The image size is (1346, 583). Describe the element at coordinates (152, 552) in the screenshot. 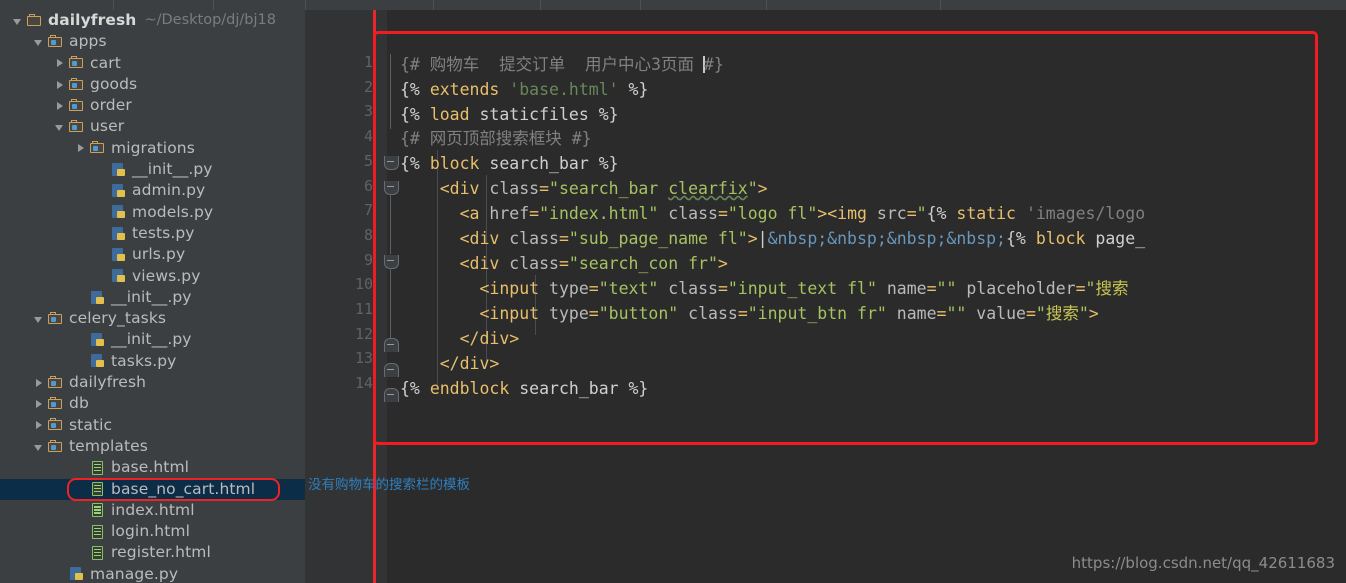

I see `tree-item: register.html` at that location.